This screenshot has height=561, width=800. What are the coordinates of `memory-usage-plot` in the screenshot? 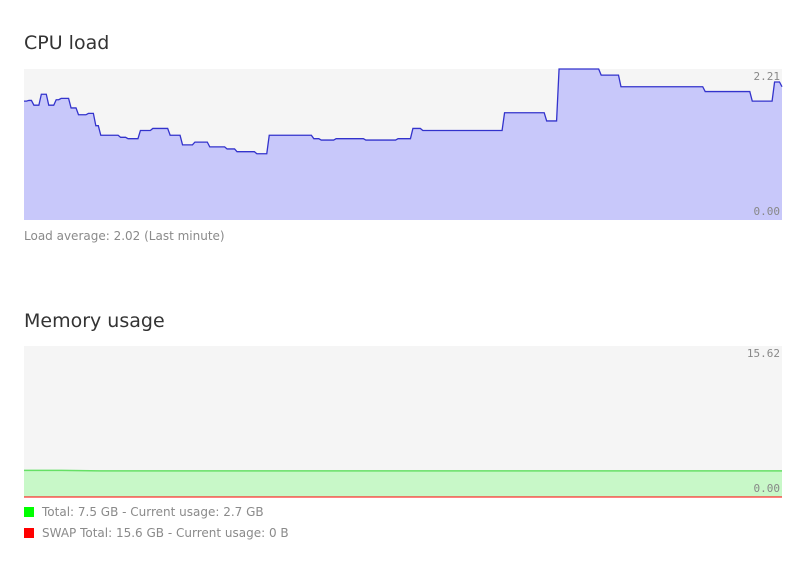 It's located at (403, 483).